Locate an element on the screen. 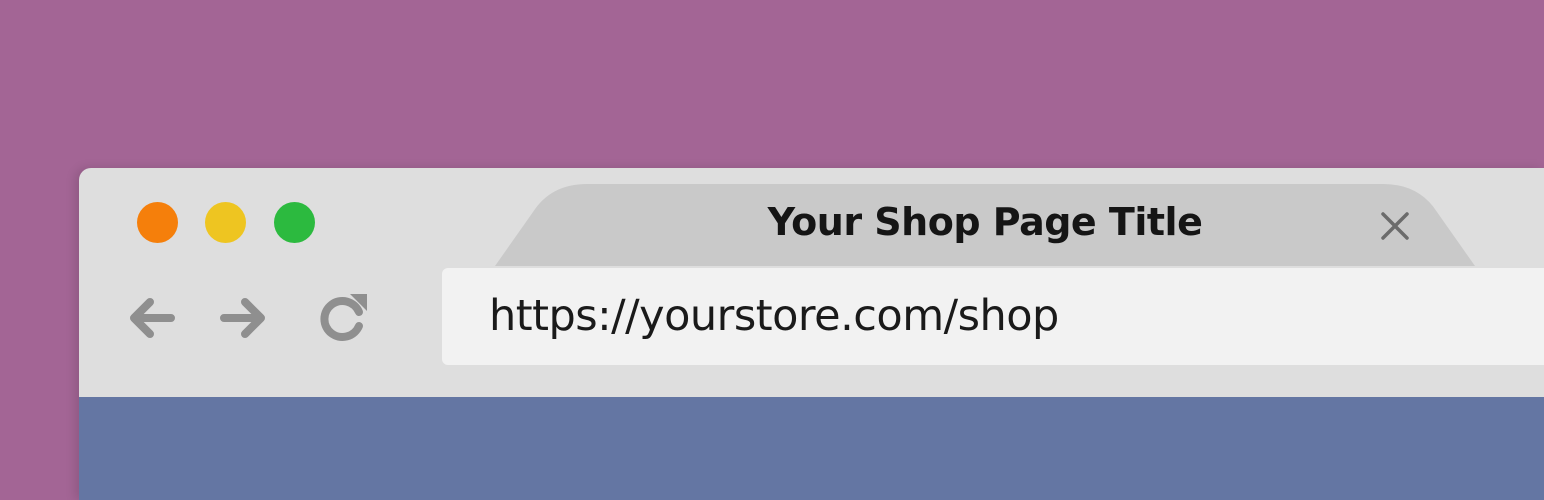 The image size is (1544, 500). arrow-right-icon is located at coordinates (242, 318).